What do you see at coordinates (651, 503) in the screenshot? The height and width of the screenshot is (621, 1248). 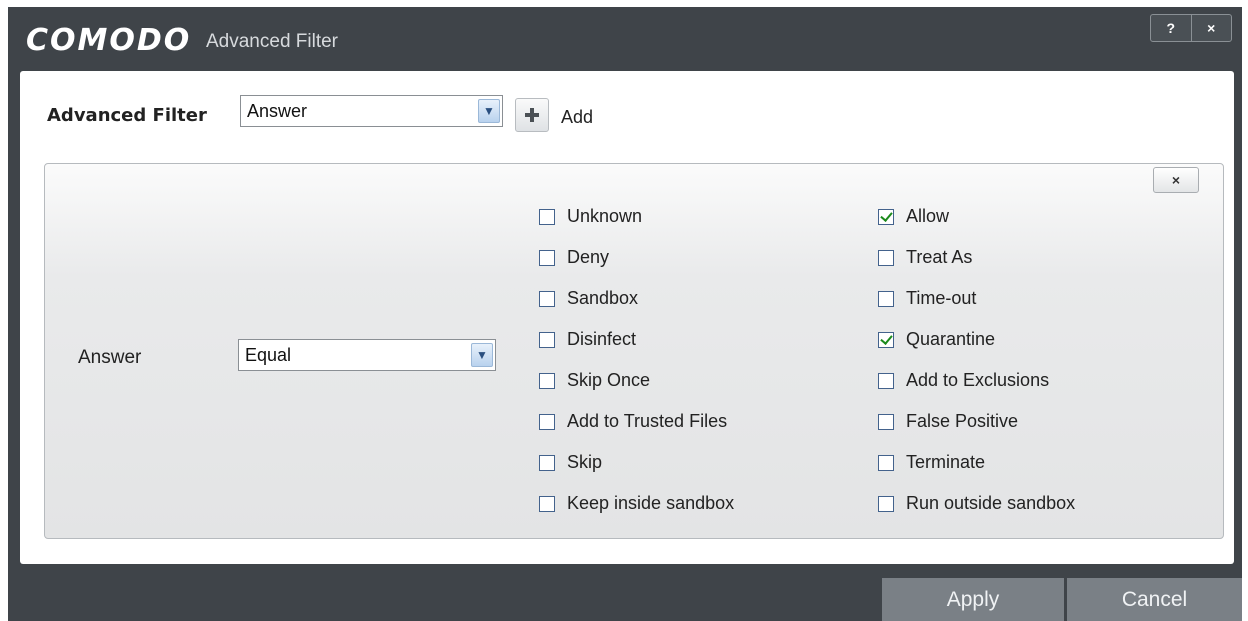 I see `checkbox-label: Keep inside sandbox` at bounding box center [651, 503].